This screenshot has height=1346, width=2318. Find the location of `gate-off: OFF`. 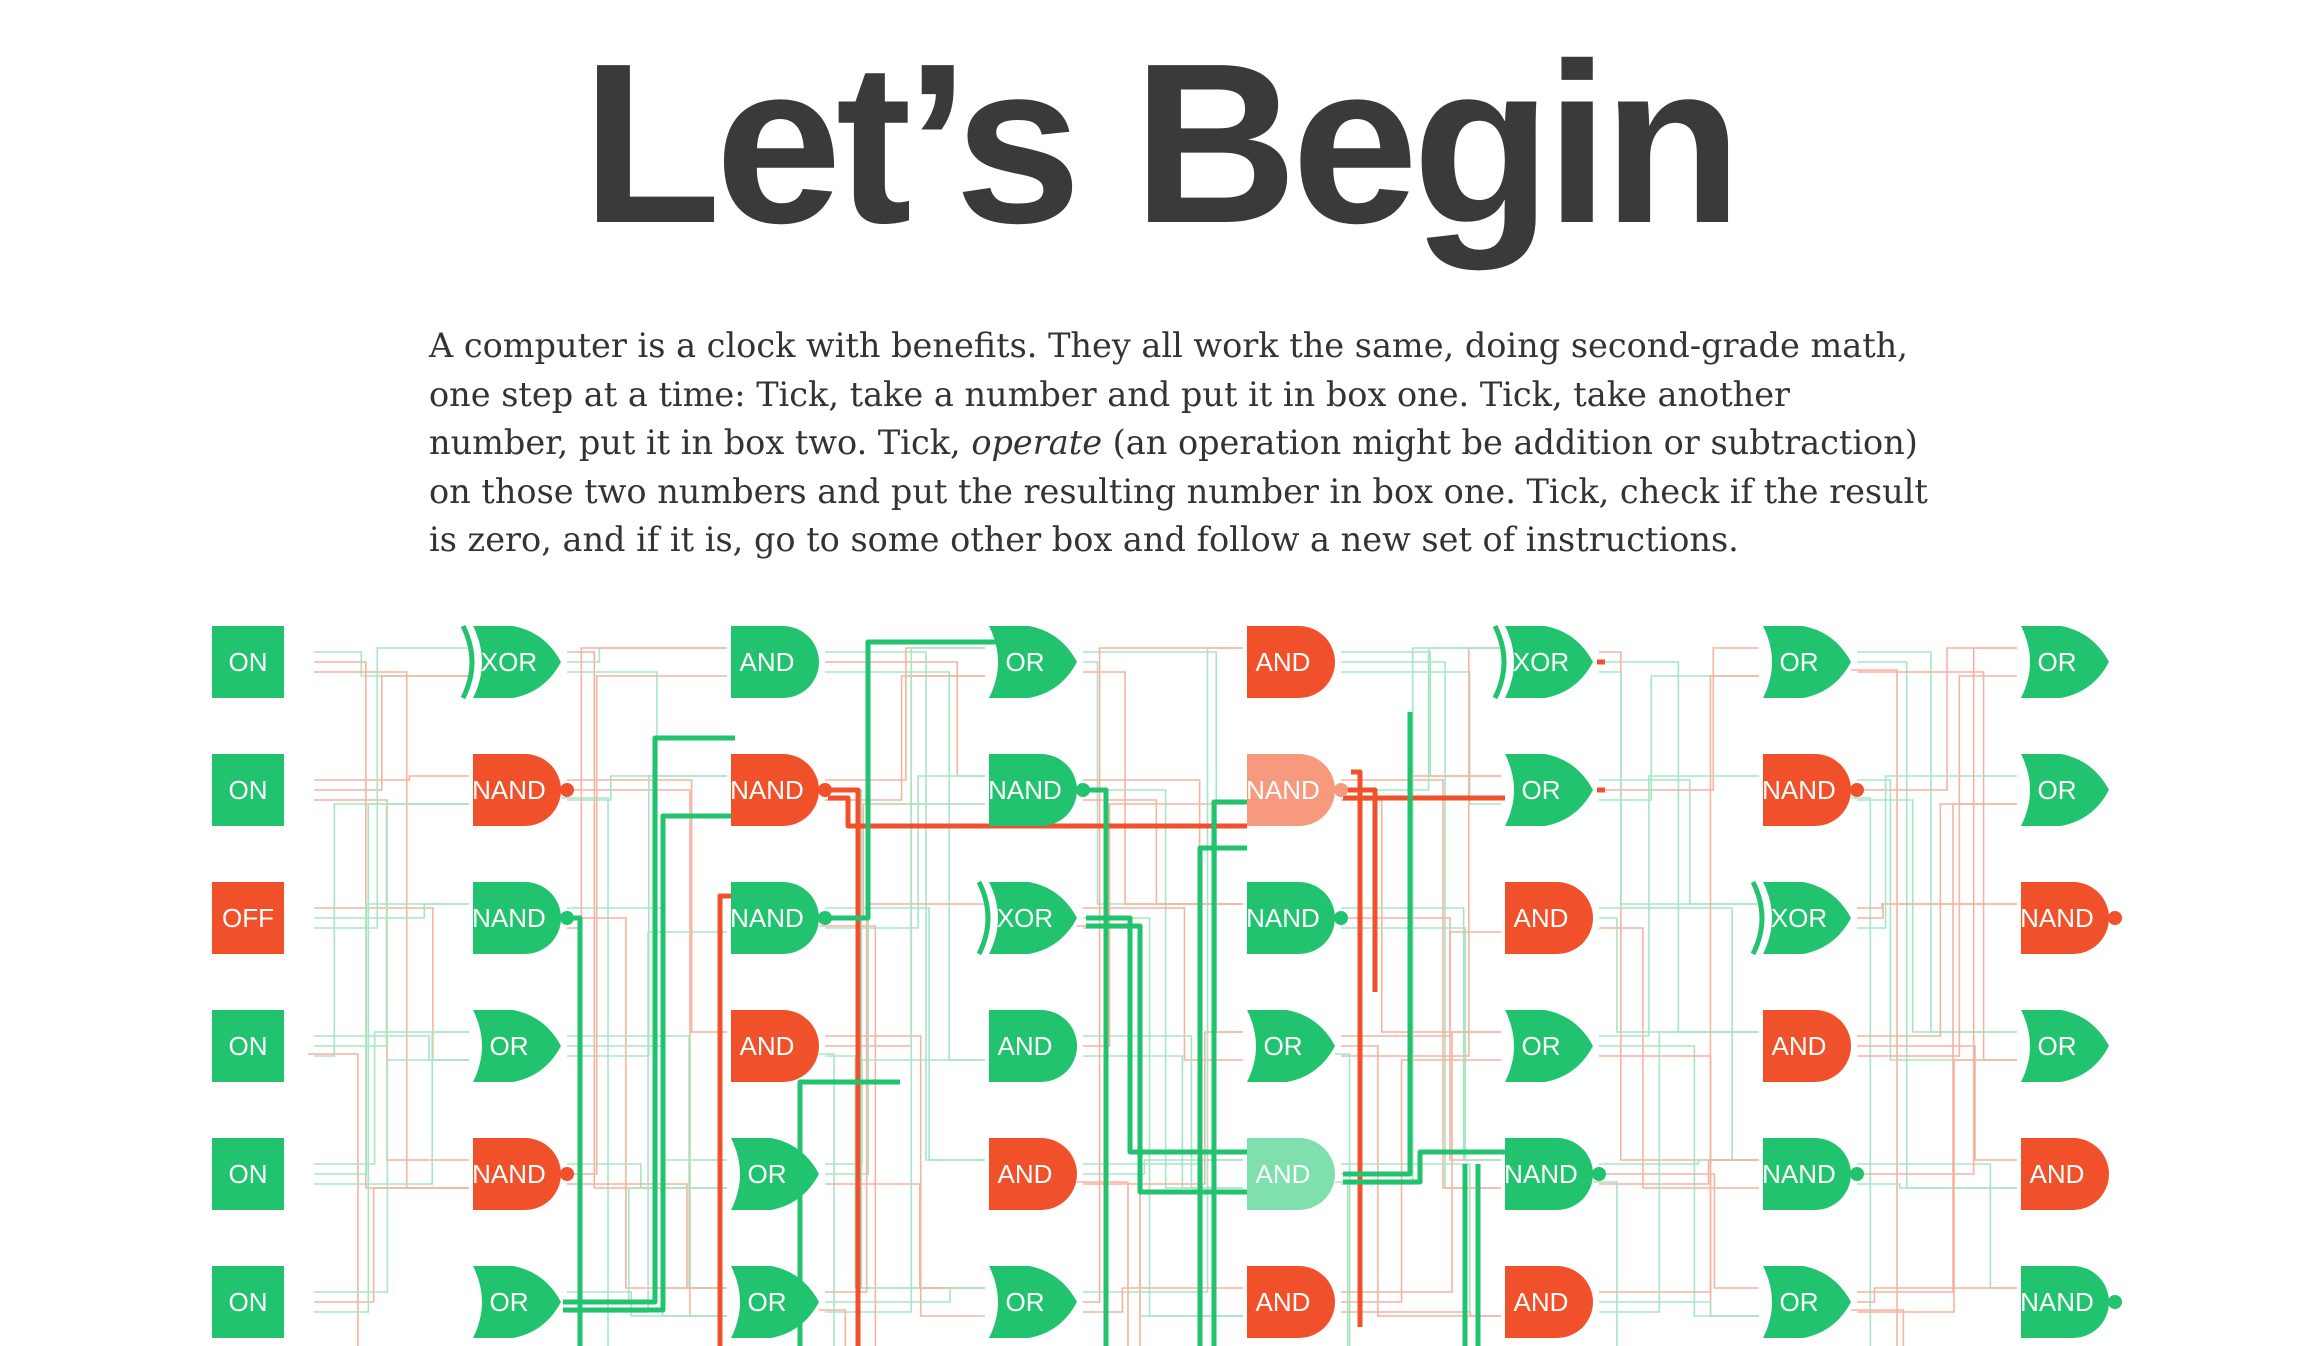

gate-off: OFF is located at coordinates (248, 918).